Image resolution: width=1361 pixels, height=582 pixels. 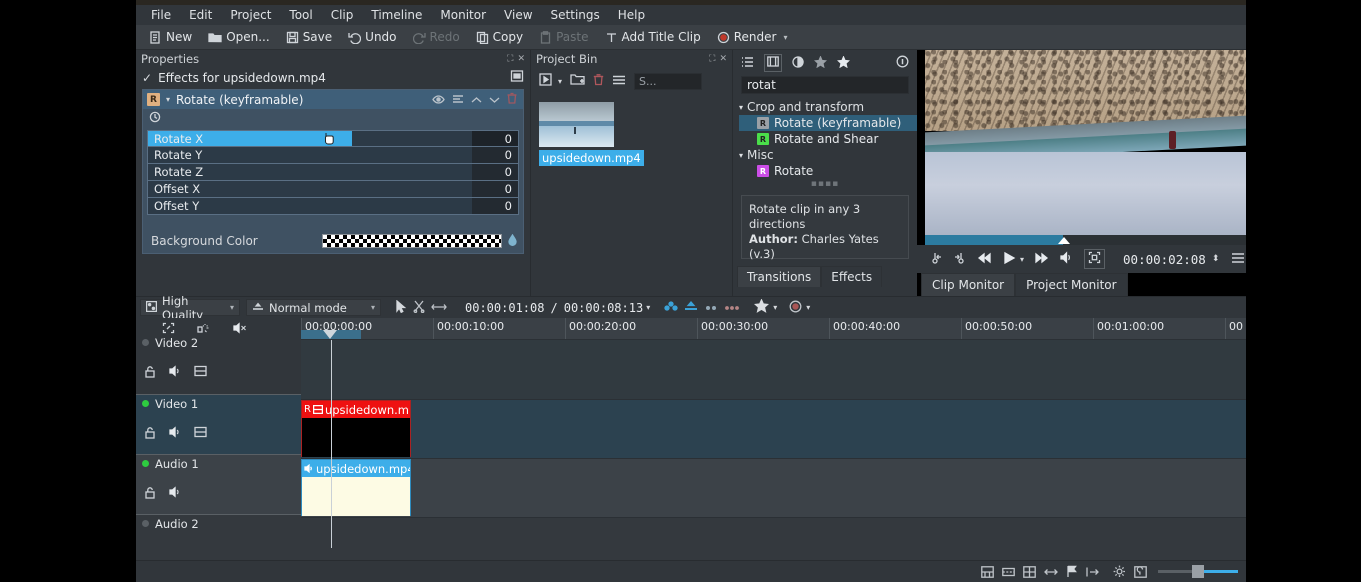 What do you see at coordinates (1198, 571) in the screenshot?
I see `timeline-zoom-slider` at bounding box center [1198, 571].